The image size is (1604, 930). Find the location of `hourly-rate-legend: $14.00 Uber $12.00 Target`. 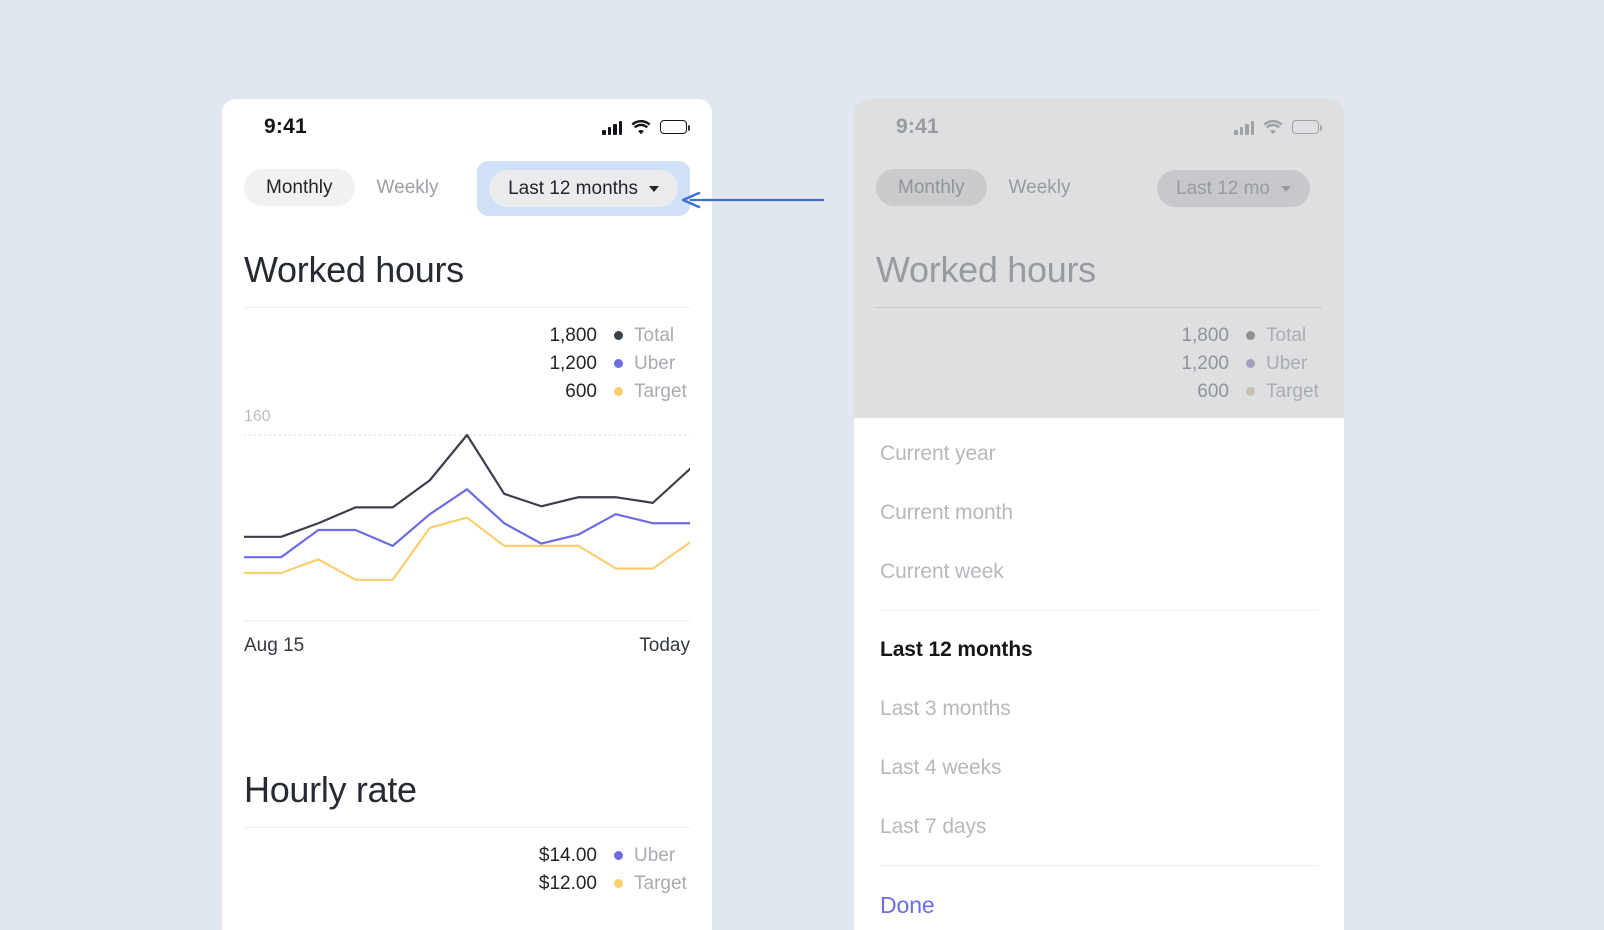

hourly-rate-legend: $14.00 Uber $12.00 Target is located at coordinates (467, 865).